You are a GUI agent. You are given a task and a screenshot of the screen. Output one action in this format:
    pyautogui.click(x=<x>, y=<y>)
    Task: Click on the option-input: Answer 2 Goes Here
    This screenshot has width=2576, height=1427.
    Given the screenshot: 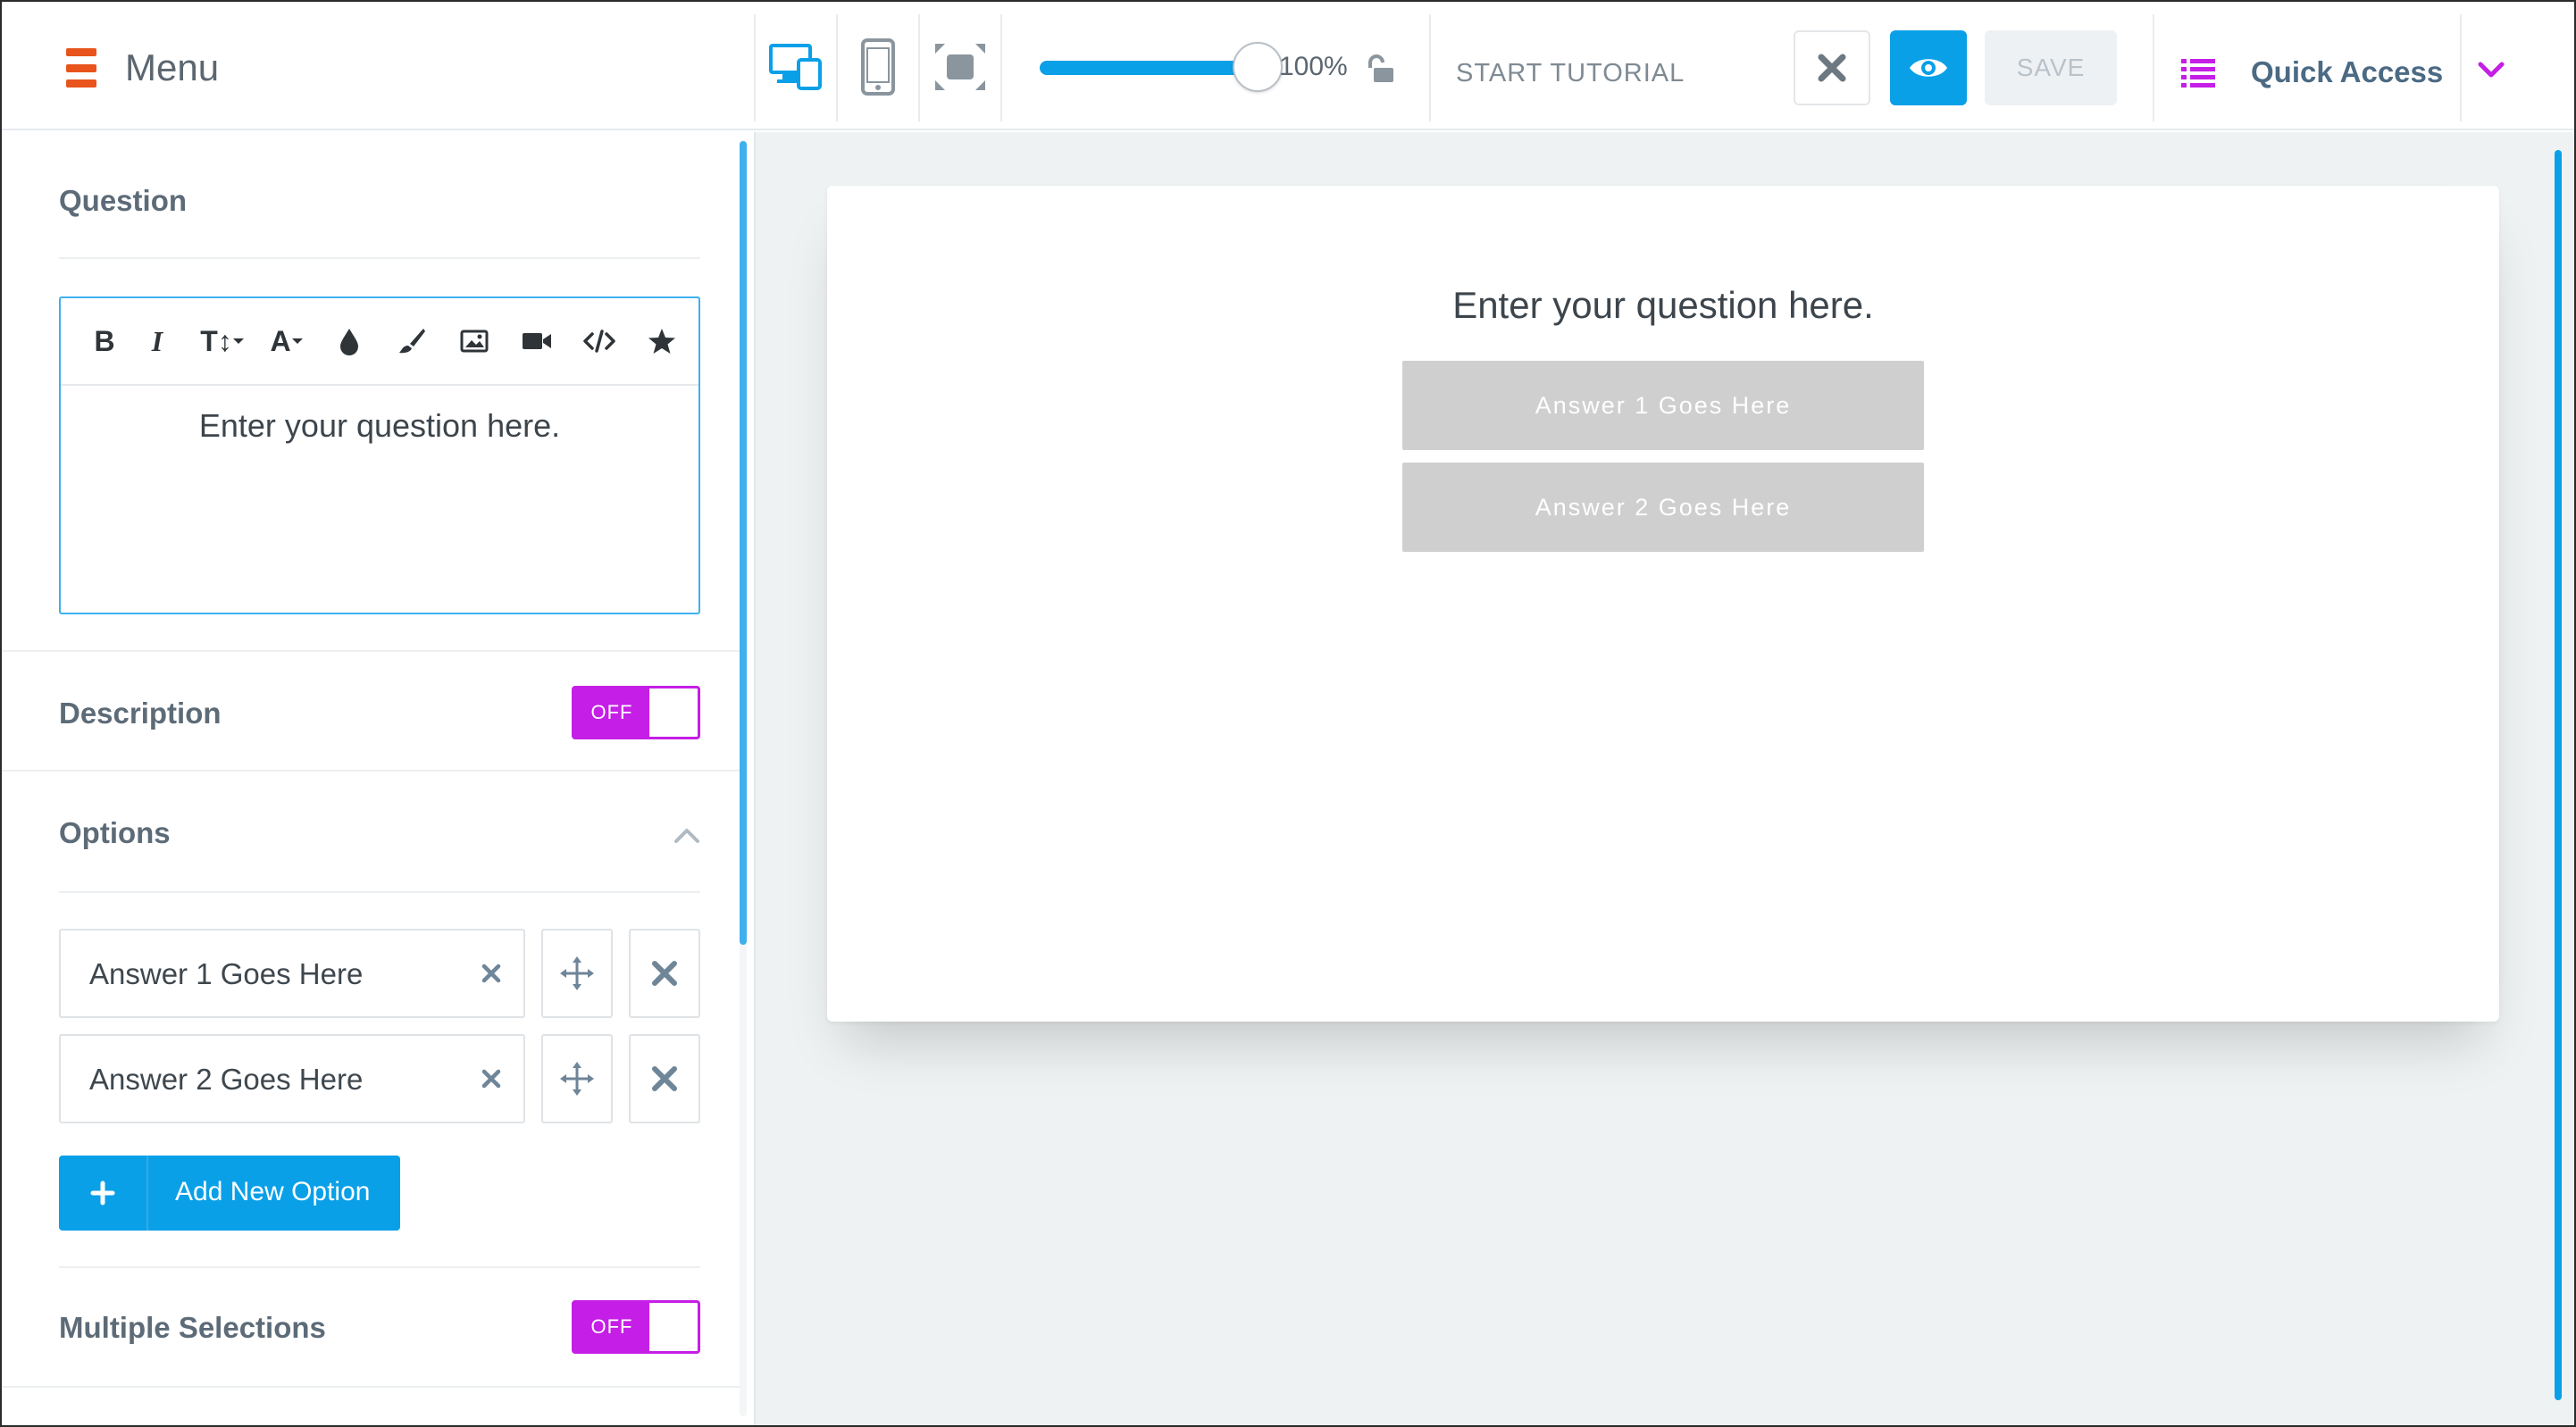 What is the action you would take?
    pyautogui.click(x=292, y=1078)
    